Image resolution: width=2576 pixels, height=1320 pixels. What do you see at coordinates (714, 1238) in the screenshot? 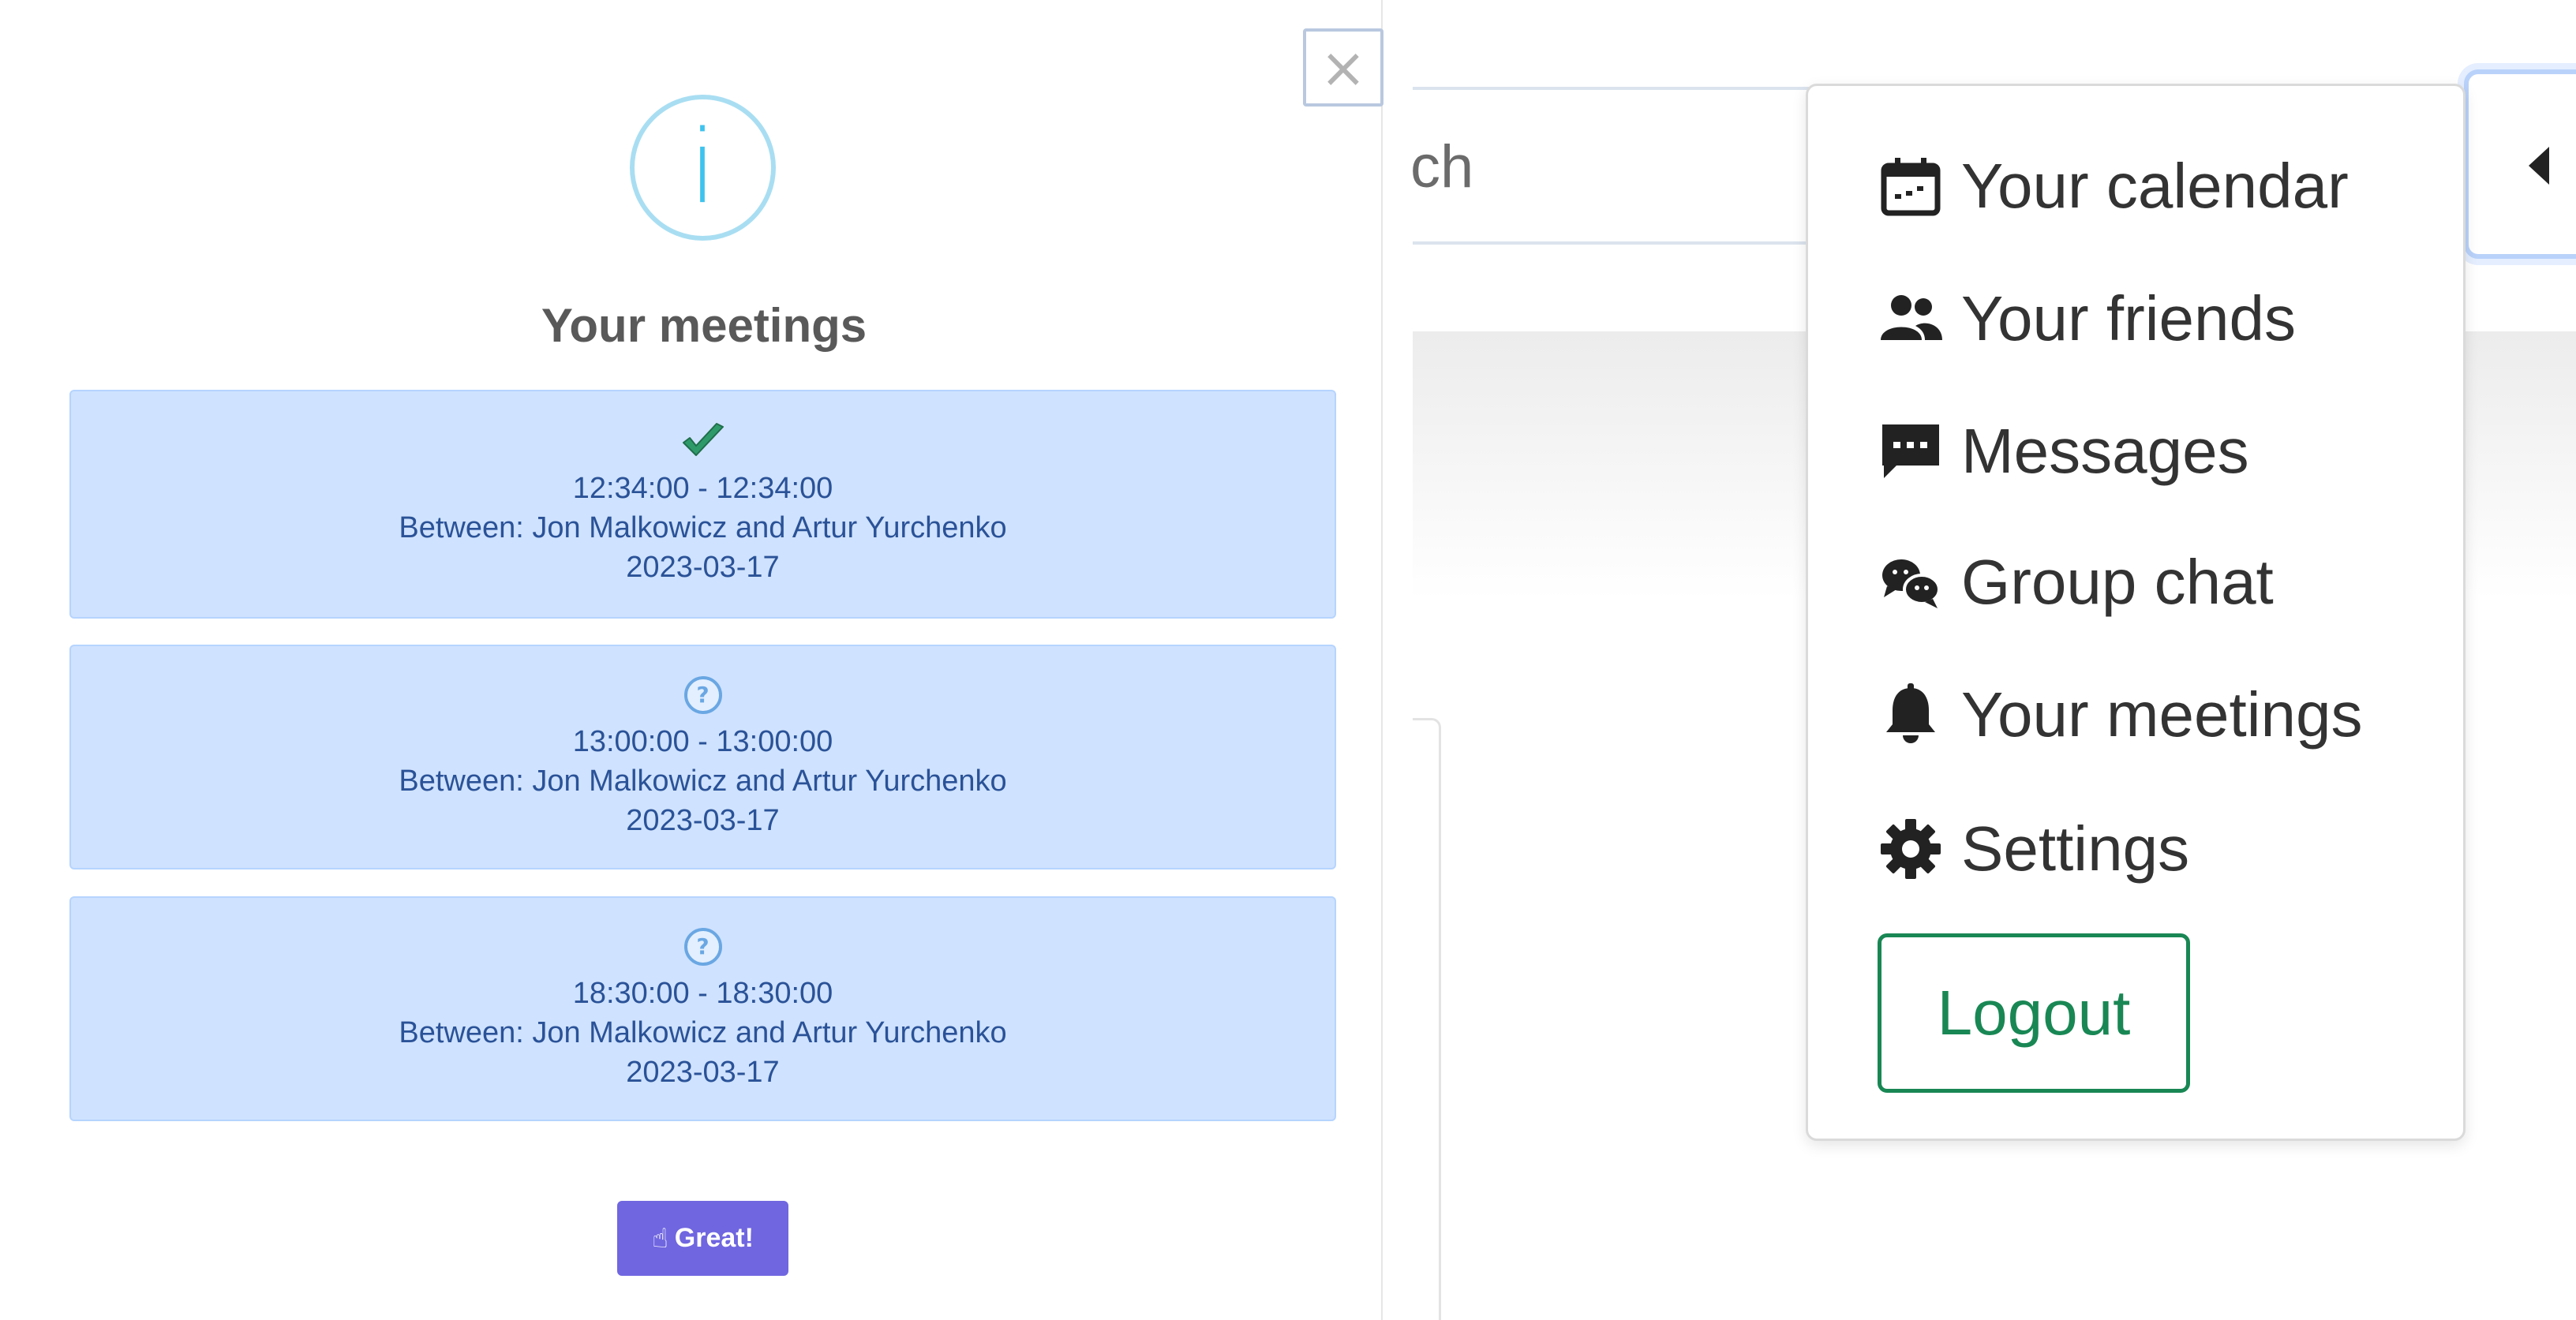
I see `great-button-label: Great!` at bounding box center [714, 1238].